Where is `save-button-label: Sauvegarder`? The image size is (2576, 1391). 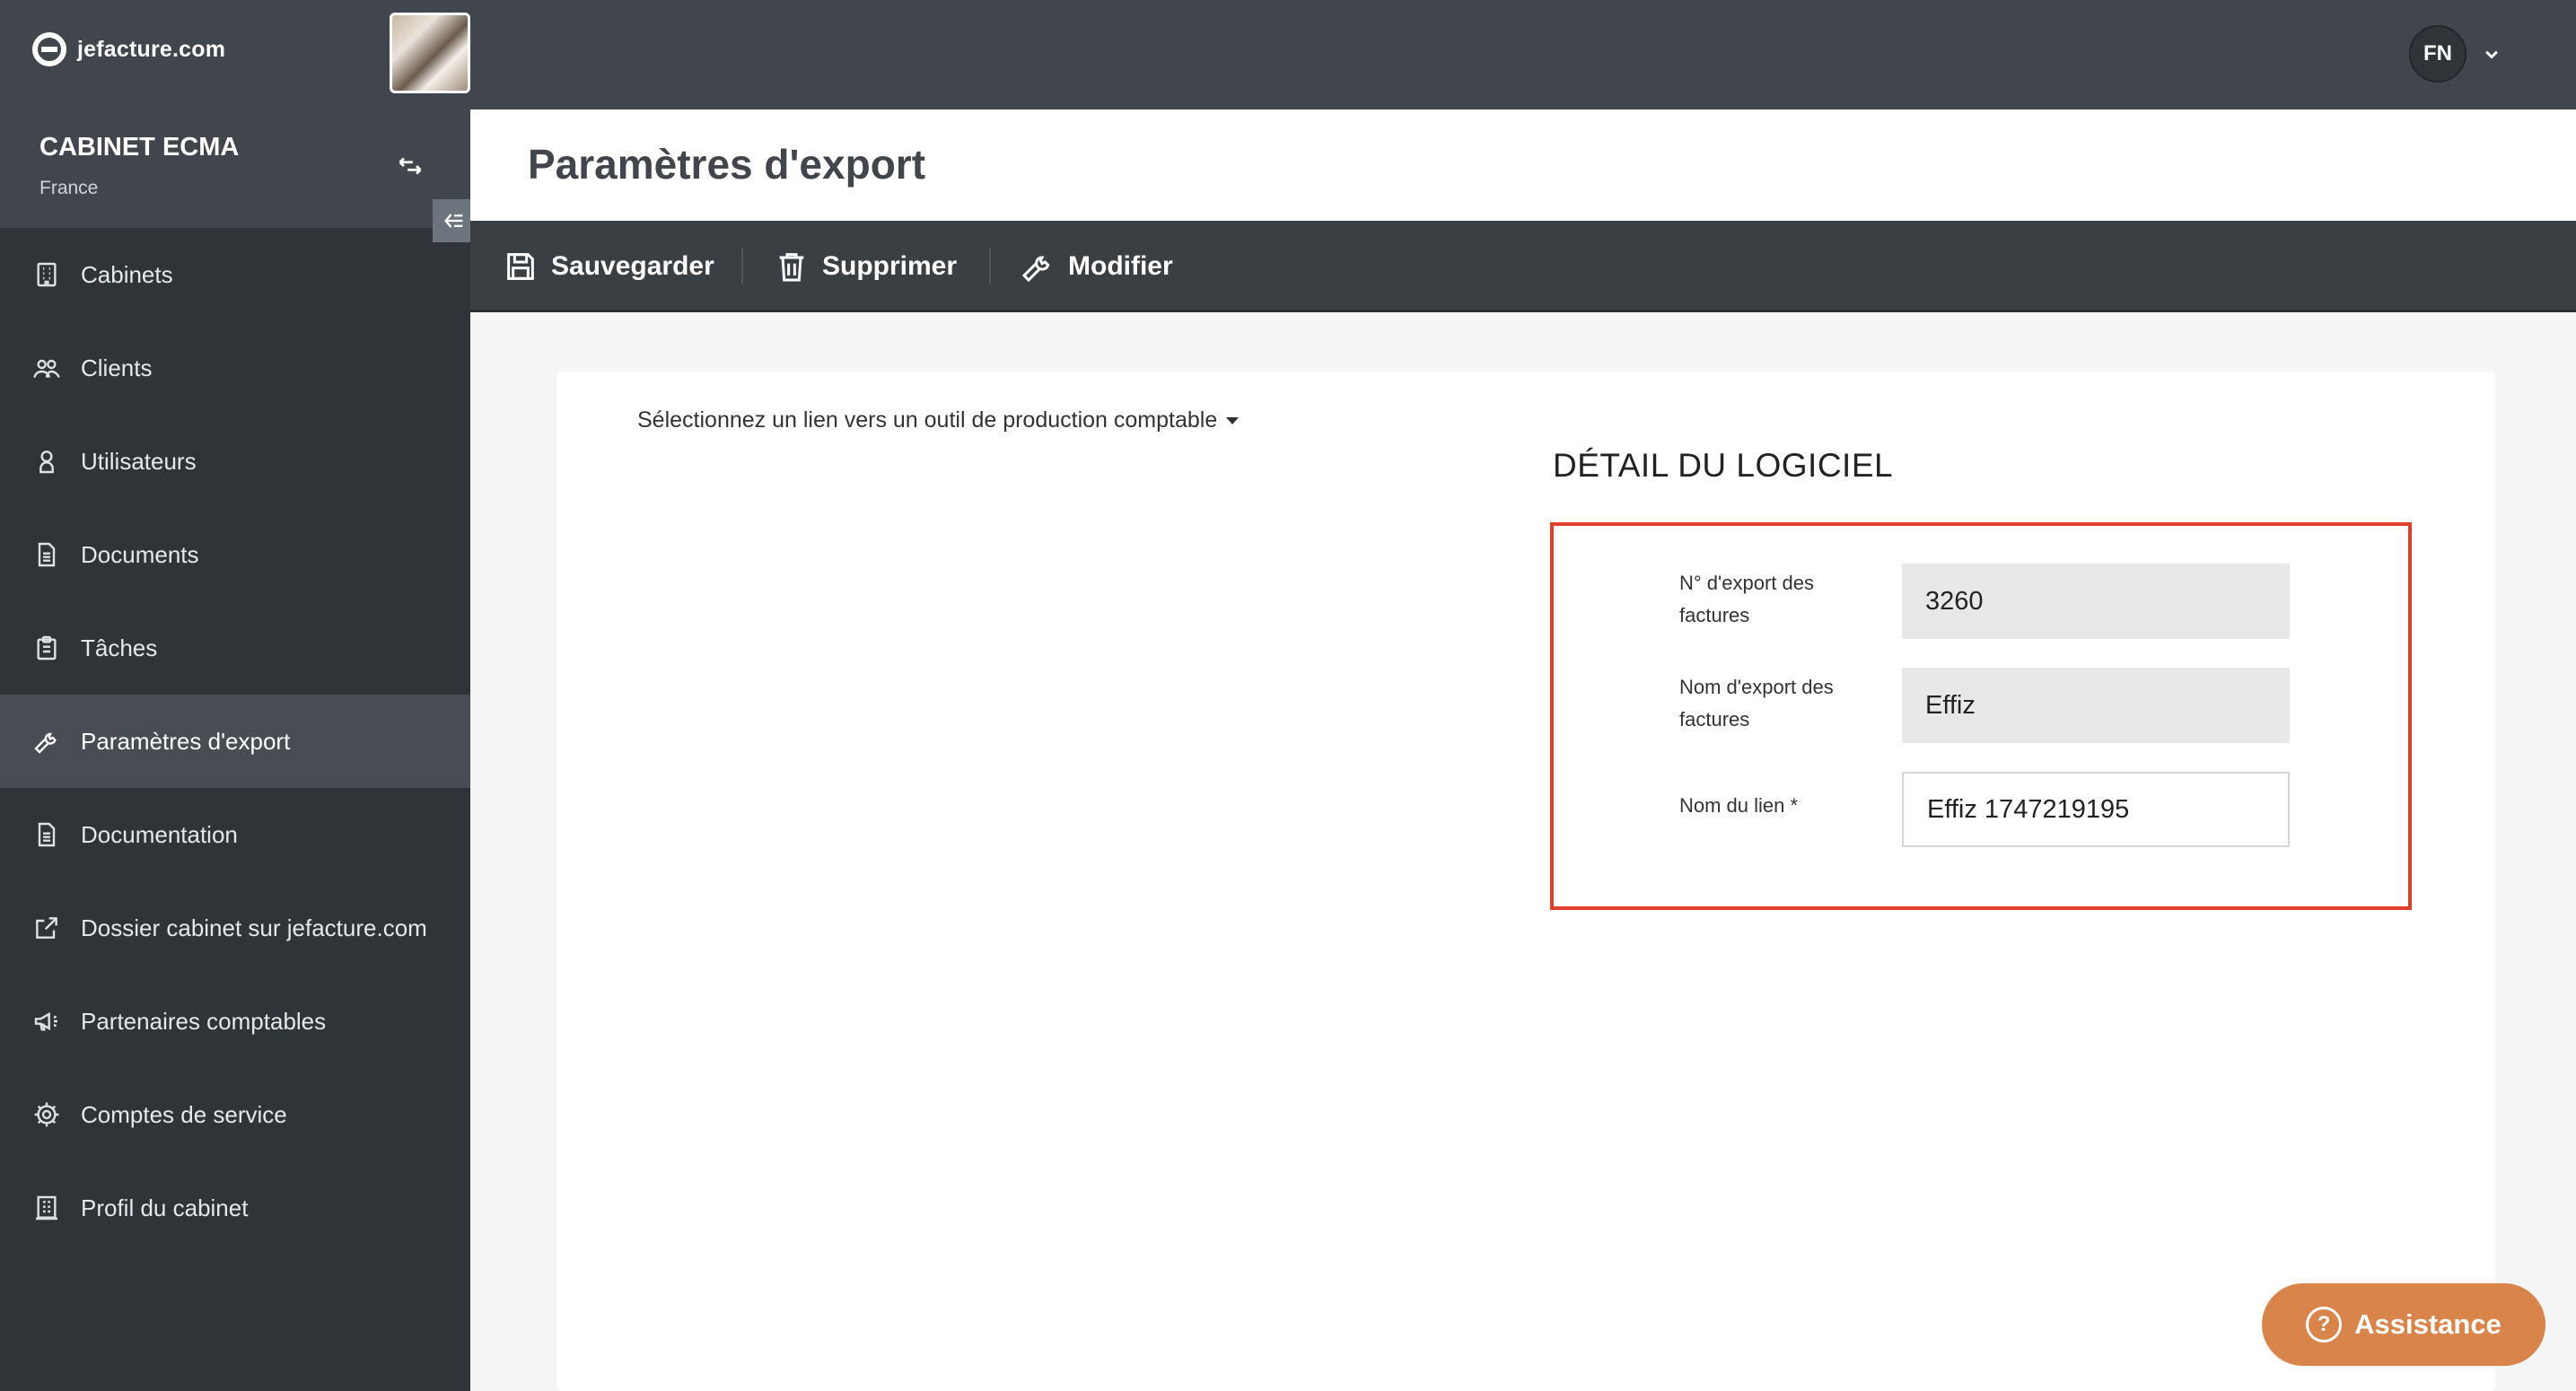 save-button-label: Sauvegarder is located at coordinates (632, 266).